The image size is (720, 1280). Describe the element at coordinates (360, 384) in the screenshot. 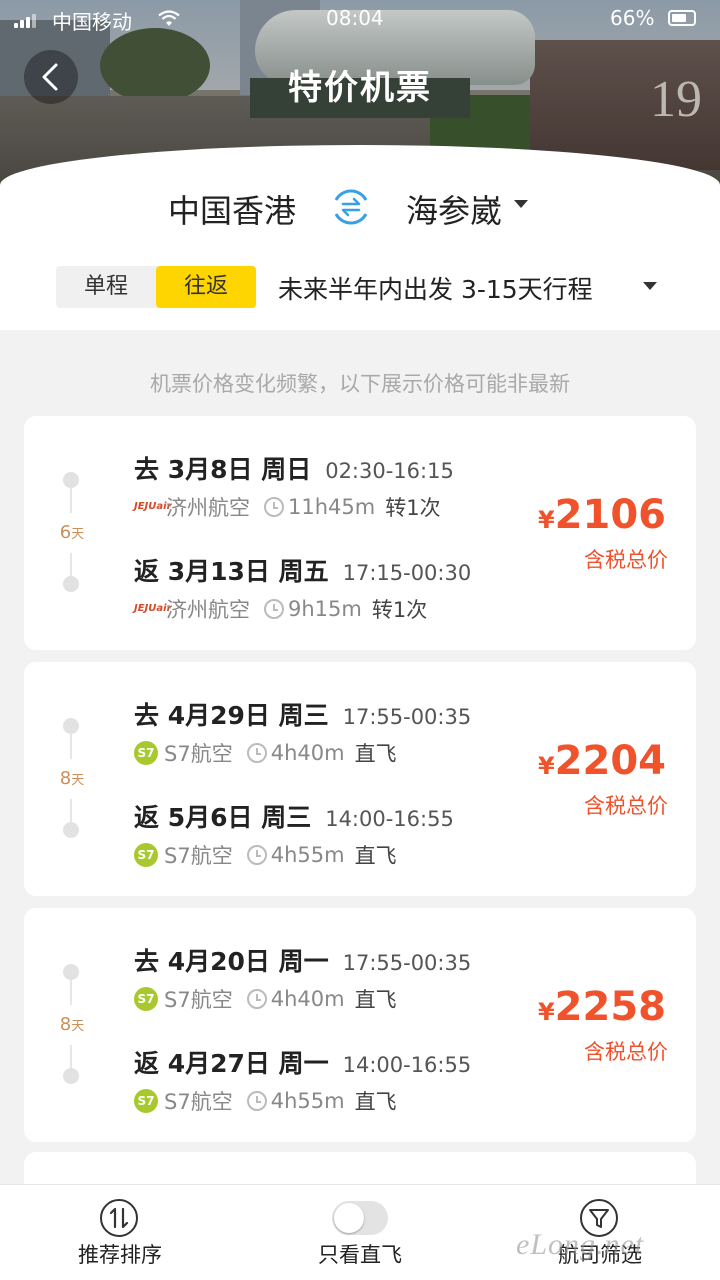

I see `price-notice: 机票价格变化频繁，以下展示价格可能非最新` at that location.